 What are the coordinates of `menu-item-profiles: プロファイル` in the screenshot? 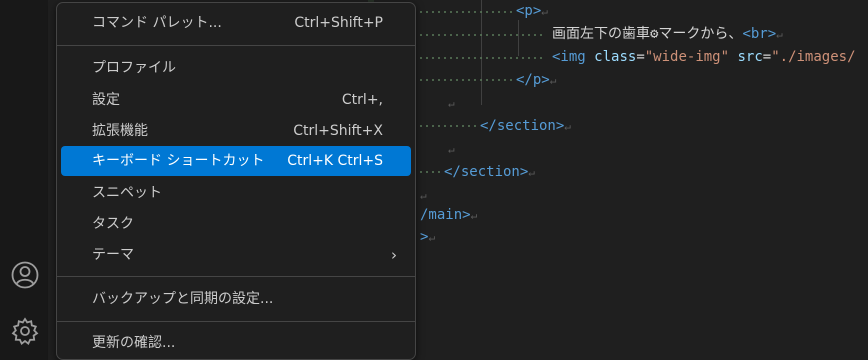 It's located at (236, 68).